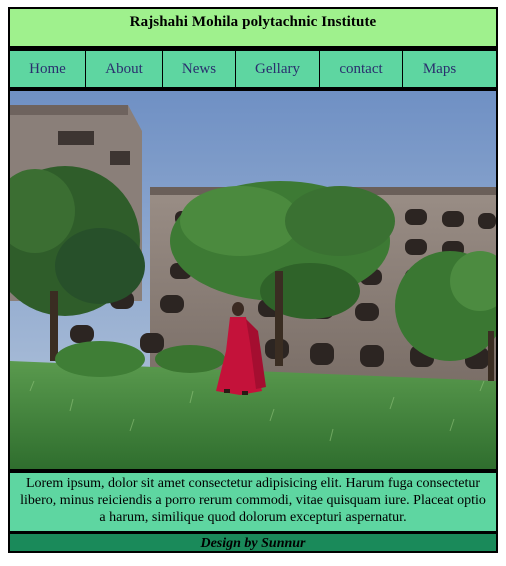 Image resolution: width=506 pixels, height=566 pixels. I want to click on footer: Design by Sunnur, so click(253, 542).